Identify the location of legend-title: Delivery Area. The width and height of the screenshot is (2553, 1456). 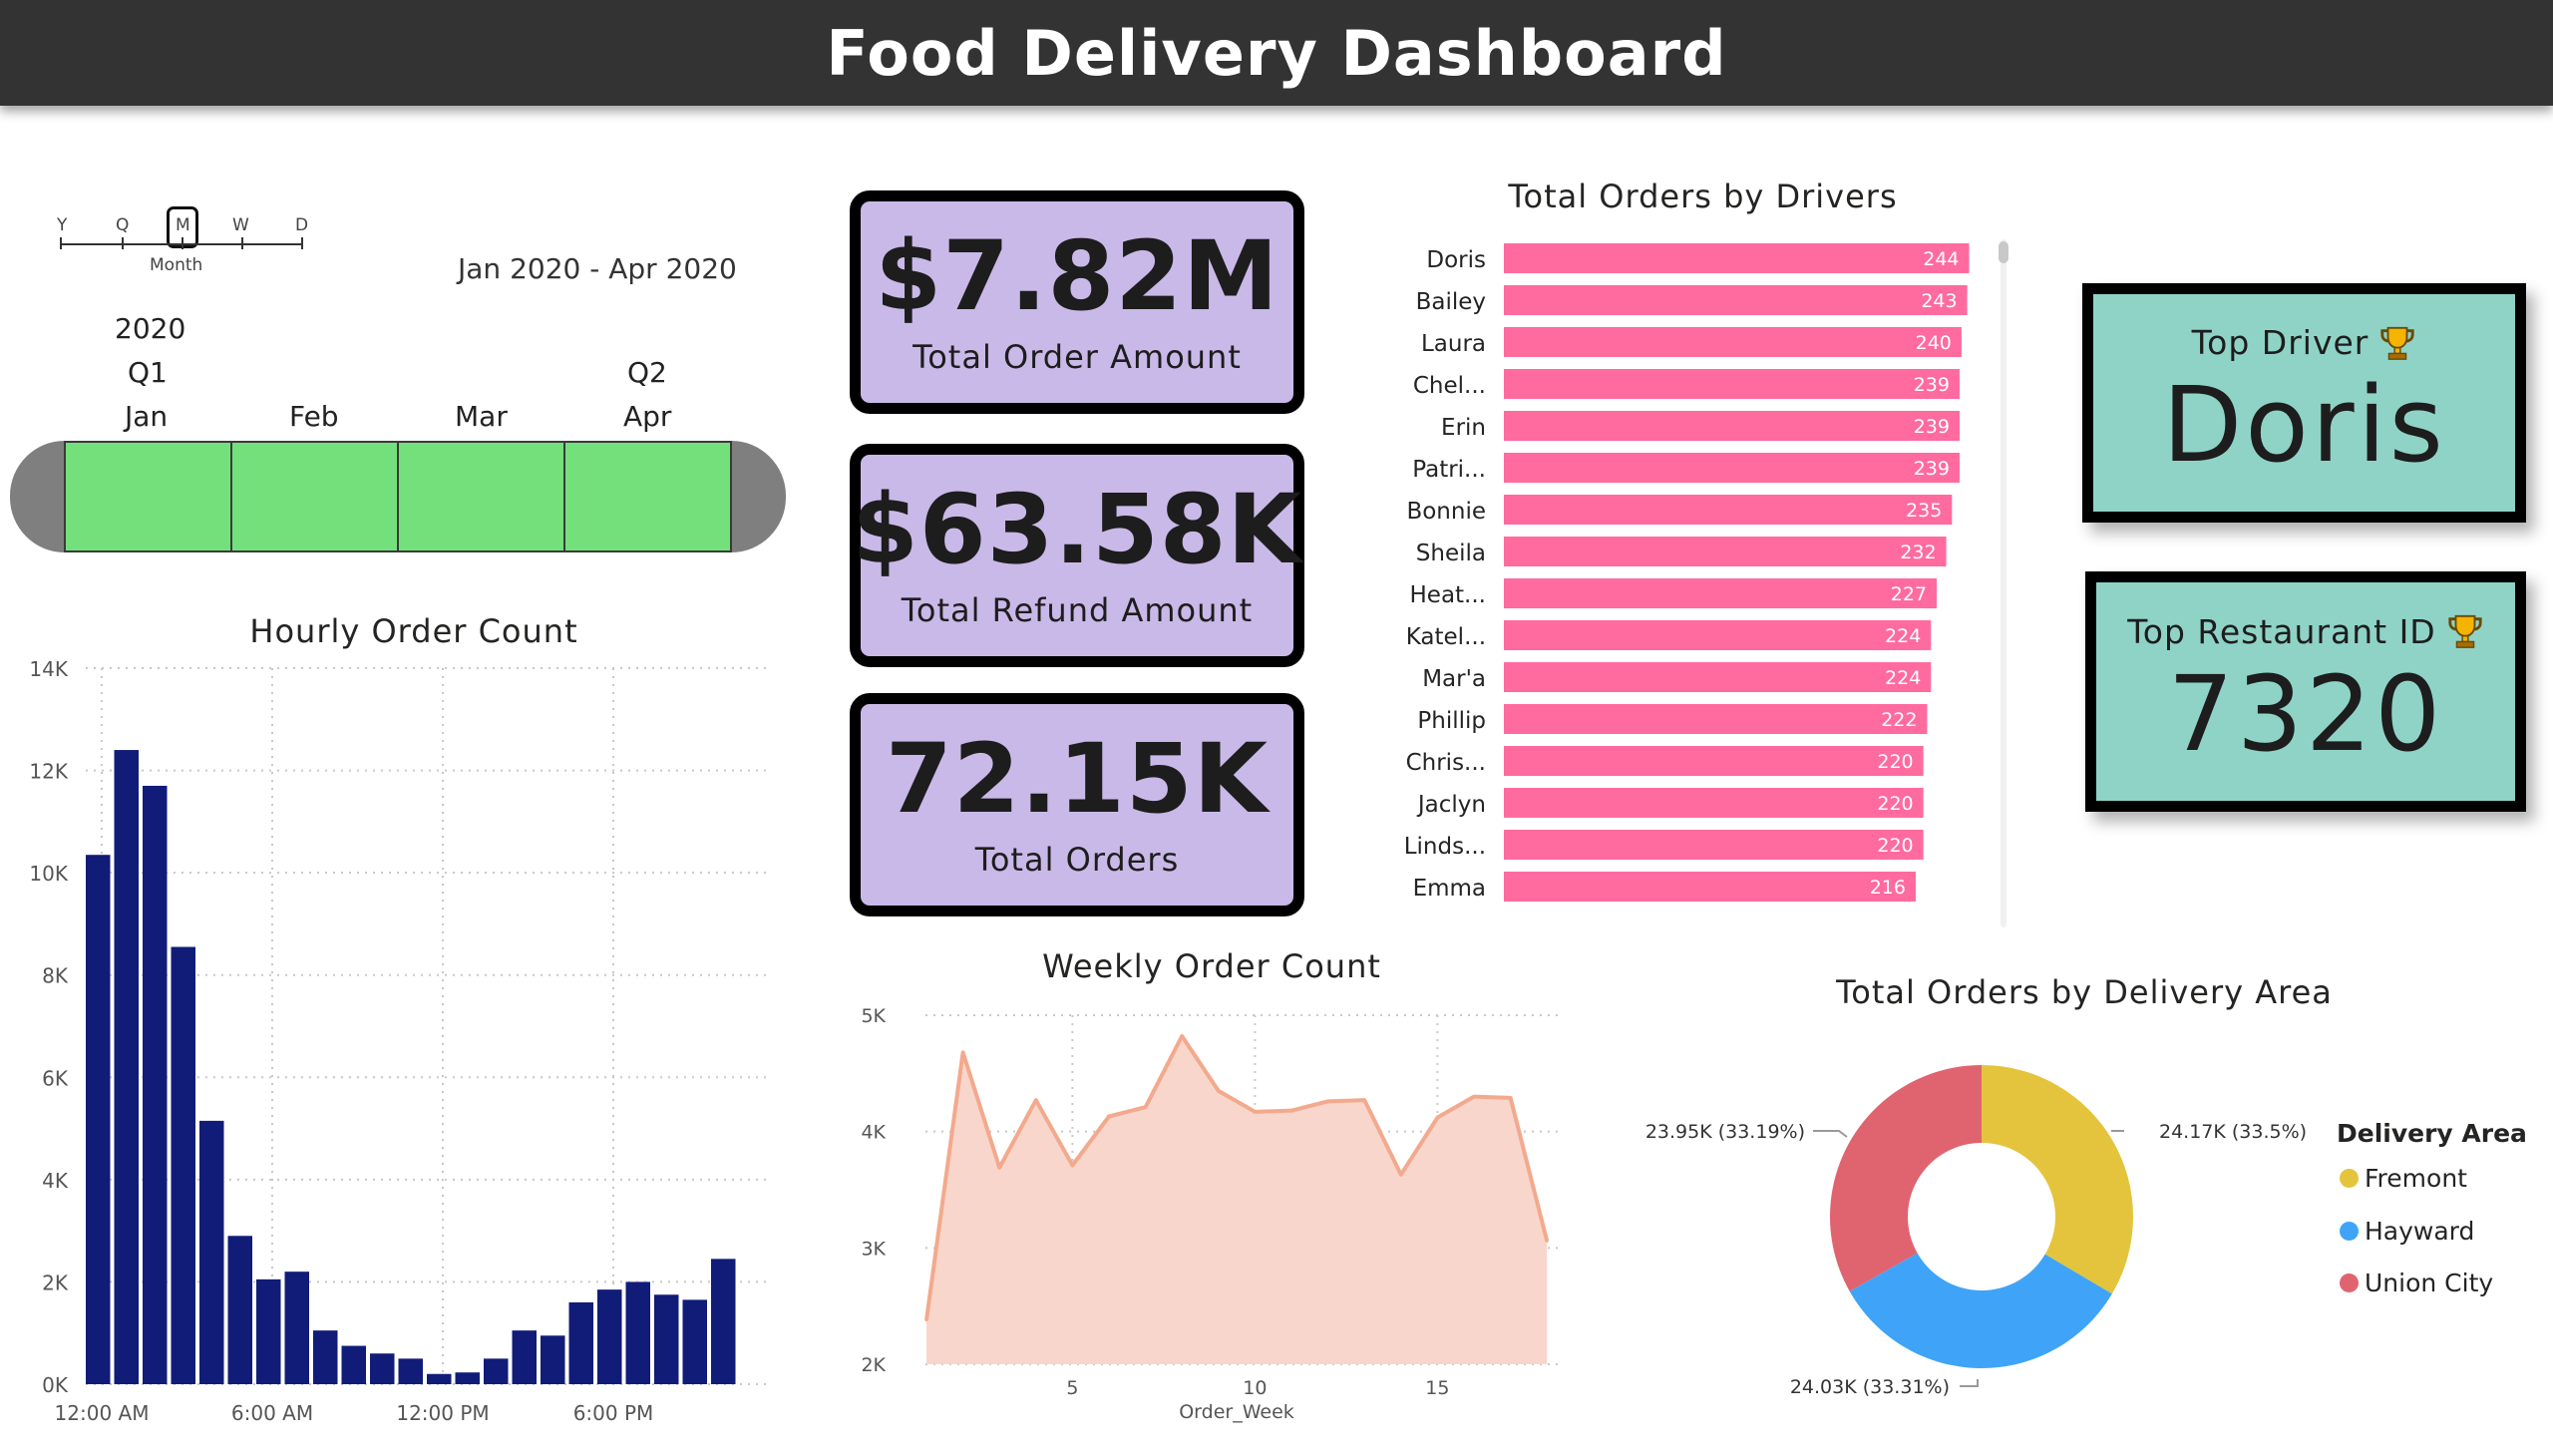
(2432, 1133).